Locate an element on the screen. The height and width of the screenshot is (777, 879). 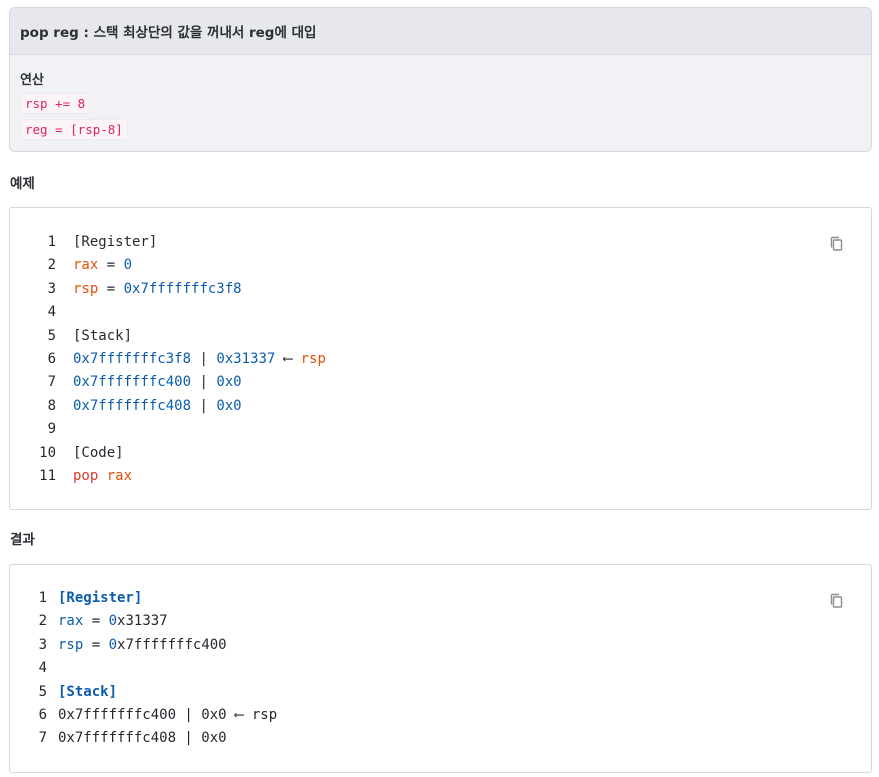
callout-title: pop reg : 스택 최상단의 값을 꺼내서 reg에 대입 is located at coordinates (440, 31).